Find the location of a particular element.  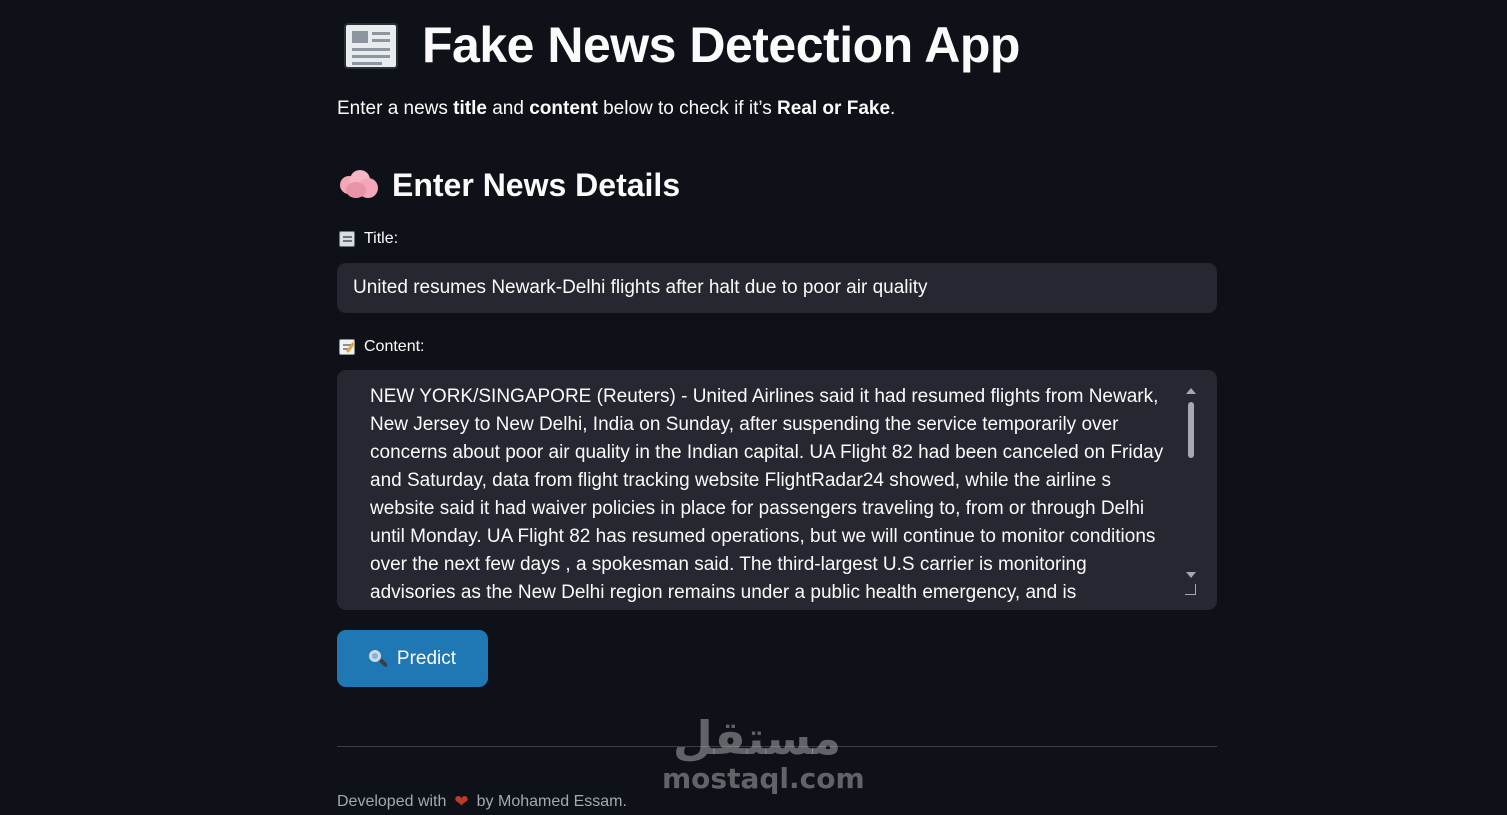

scroll-down-arrow-icon is located at coordinates (1191, 575).